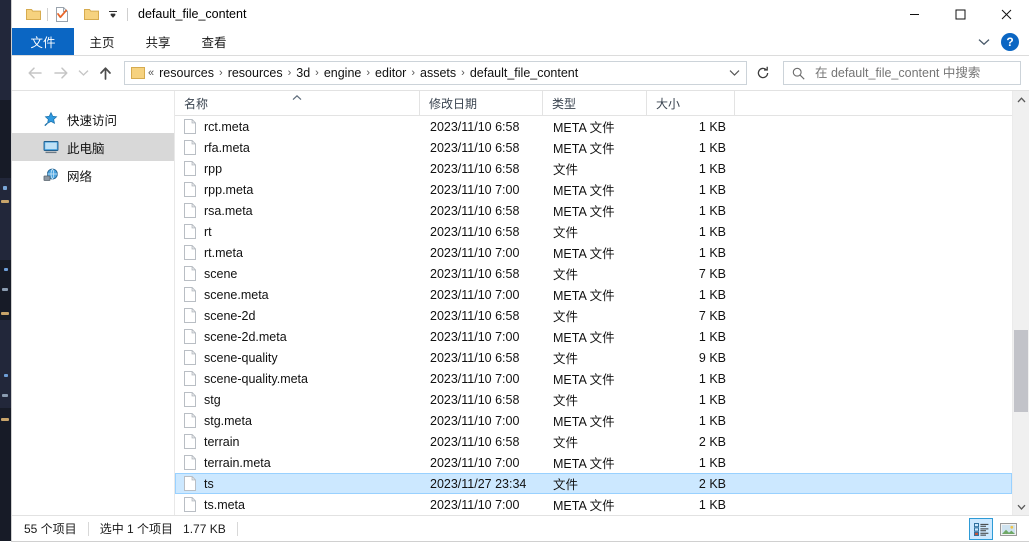 This screenshot has width=1029, height=542. I want to click on scroll-up-icon, so click(1021, 99).